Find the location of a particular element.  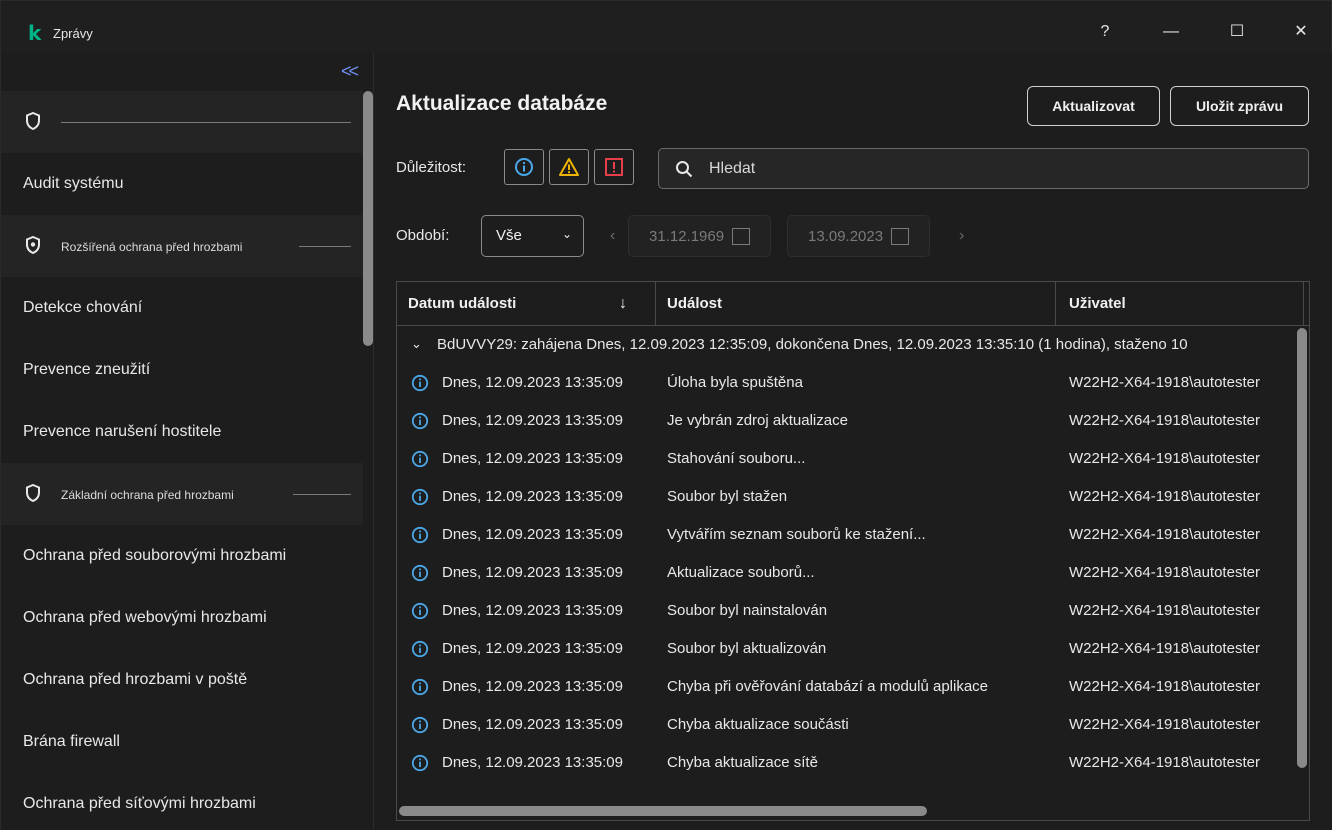

sidebar-item-mail-threat: Ochrana před hrozbami v poště is located at coordinates (182, 680).